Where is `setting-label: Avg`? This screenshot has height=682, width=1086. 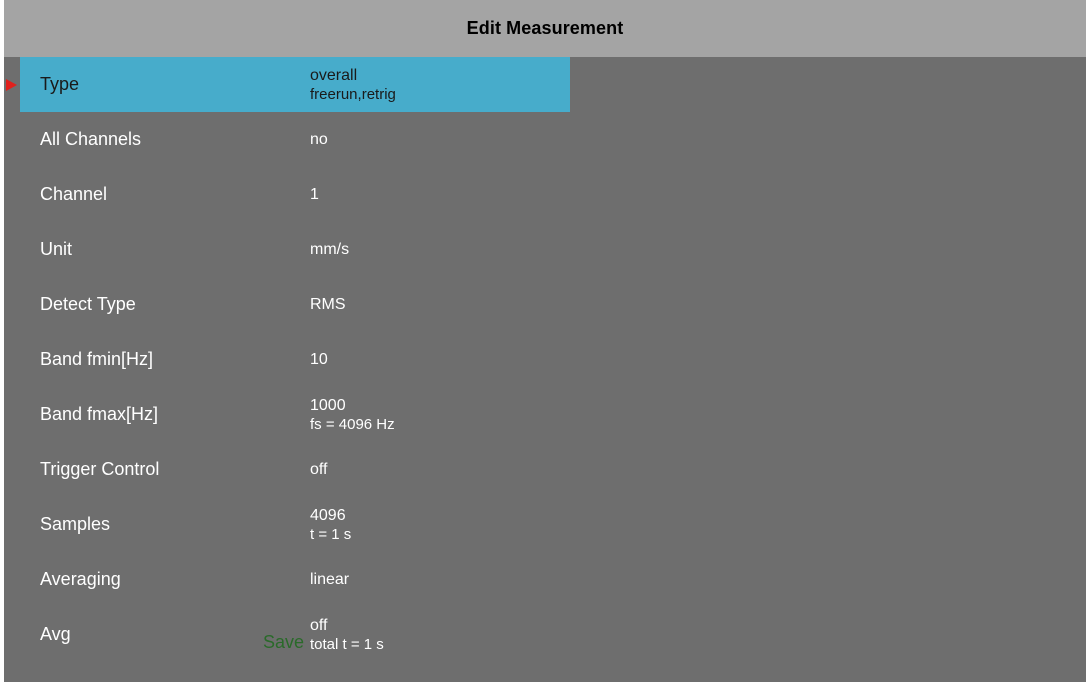
setting-label: Avg is located at coordinates (55, 634).